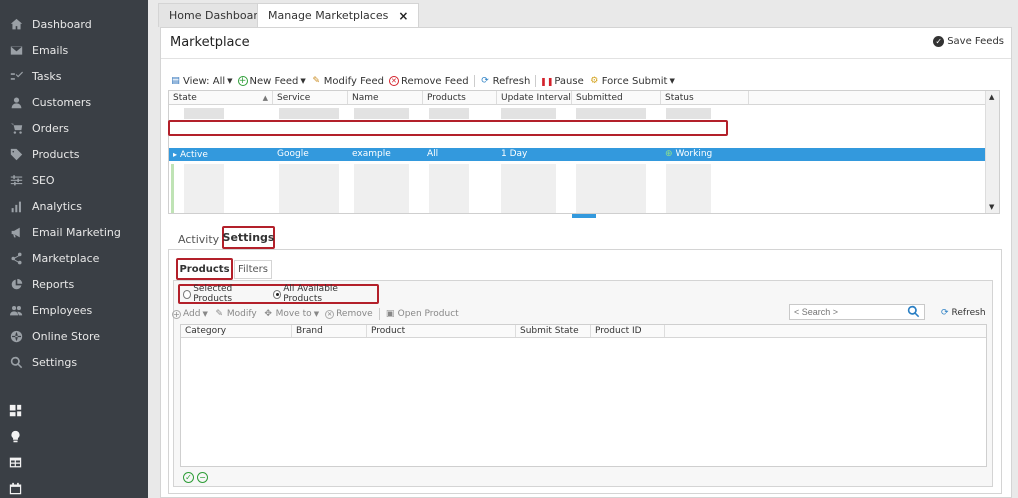 Image resolution: width=1018 pixels, height=498 pixels. I want to click on force-submit-label: Force Submit, so click(634, 81).